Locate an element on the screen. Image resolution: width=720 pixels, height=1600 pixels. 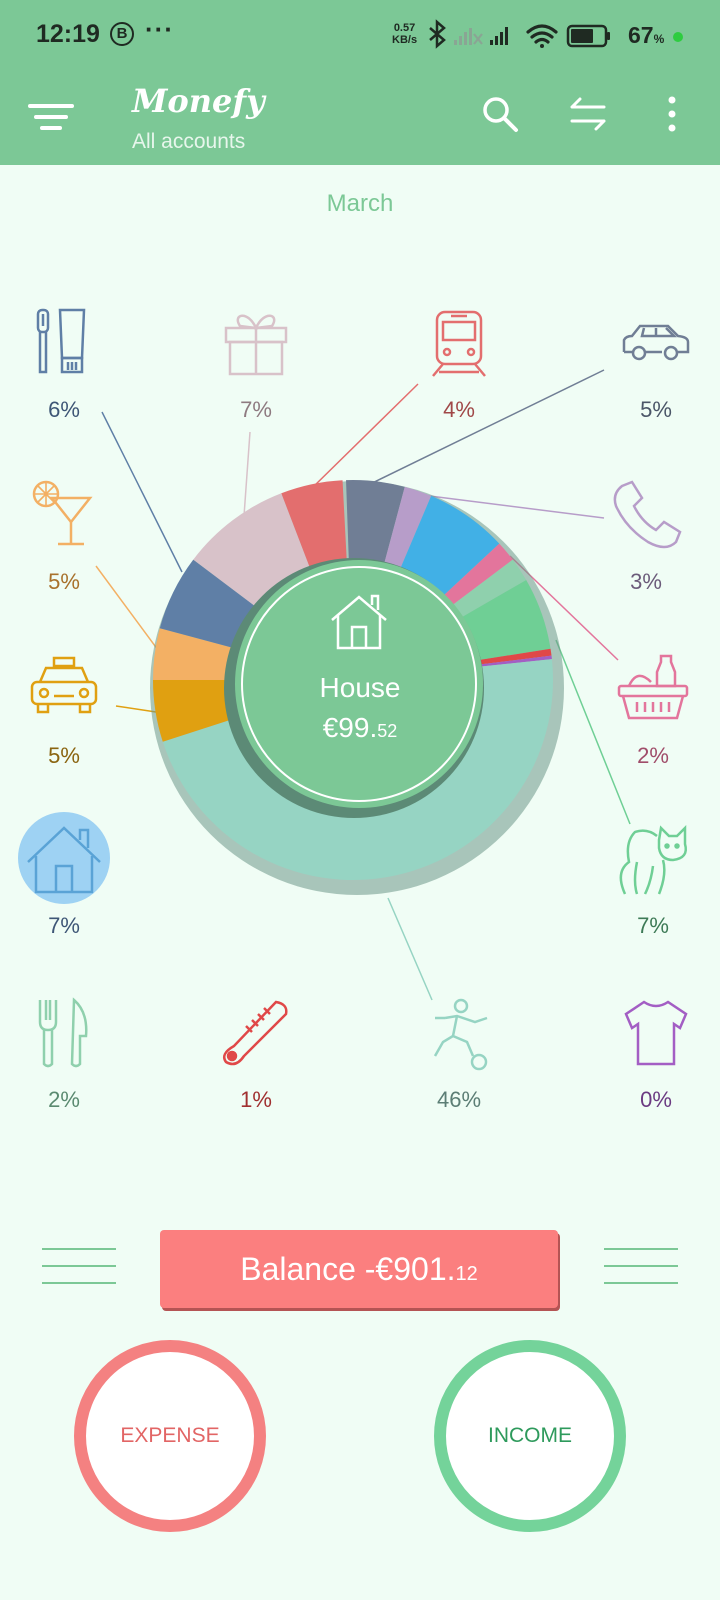
fork-knife-icon is located at coordinates (63, 1032).